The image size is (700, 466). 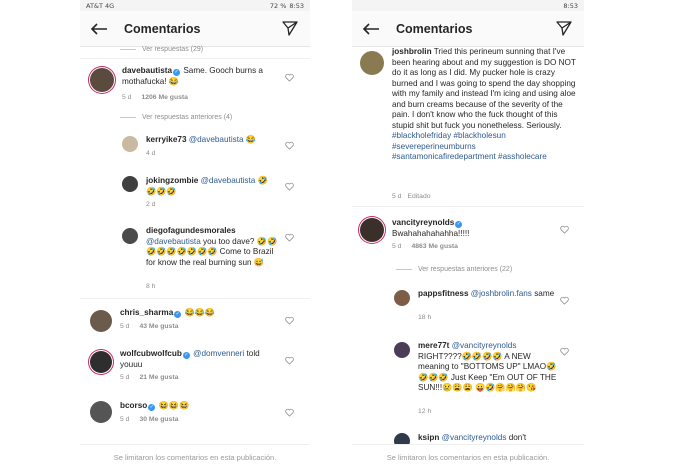 What do you see at coordinates (200, 312) in the screenshot?
I see `comment-text: 😂😂😂` at bounding box center [200, 312].